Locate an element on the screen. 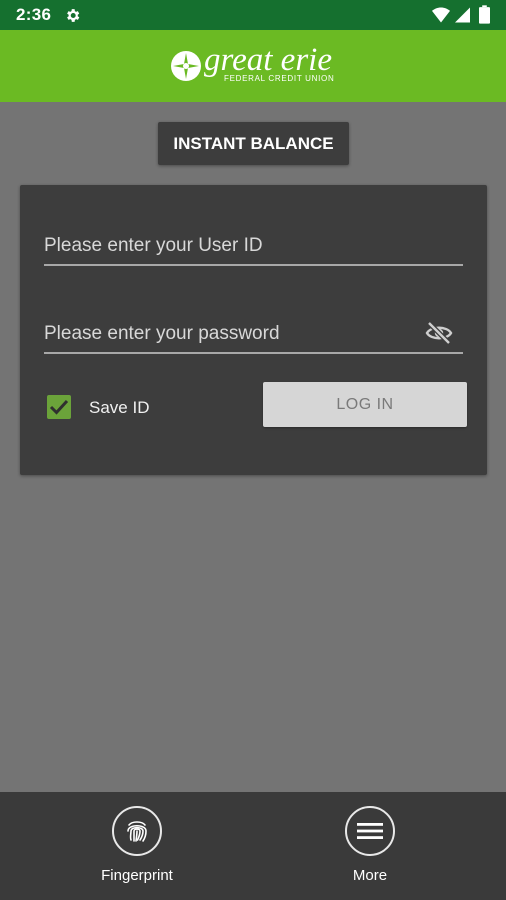 Image resolution: width=506 pixels, height=900 pixels. eye-off-icon is located at coordinates (439, 333).